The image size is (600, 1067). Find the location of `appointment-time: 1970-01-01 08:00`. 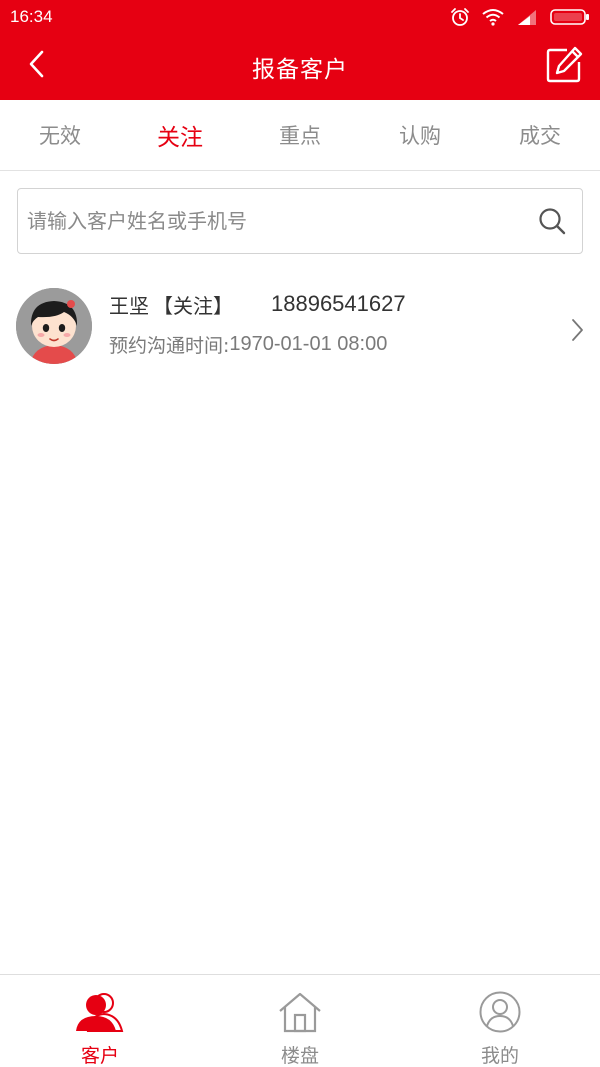

appointment-time: 1970-01-01 08:00 is located at coordinates (308, 343).